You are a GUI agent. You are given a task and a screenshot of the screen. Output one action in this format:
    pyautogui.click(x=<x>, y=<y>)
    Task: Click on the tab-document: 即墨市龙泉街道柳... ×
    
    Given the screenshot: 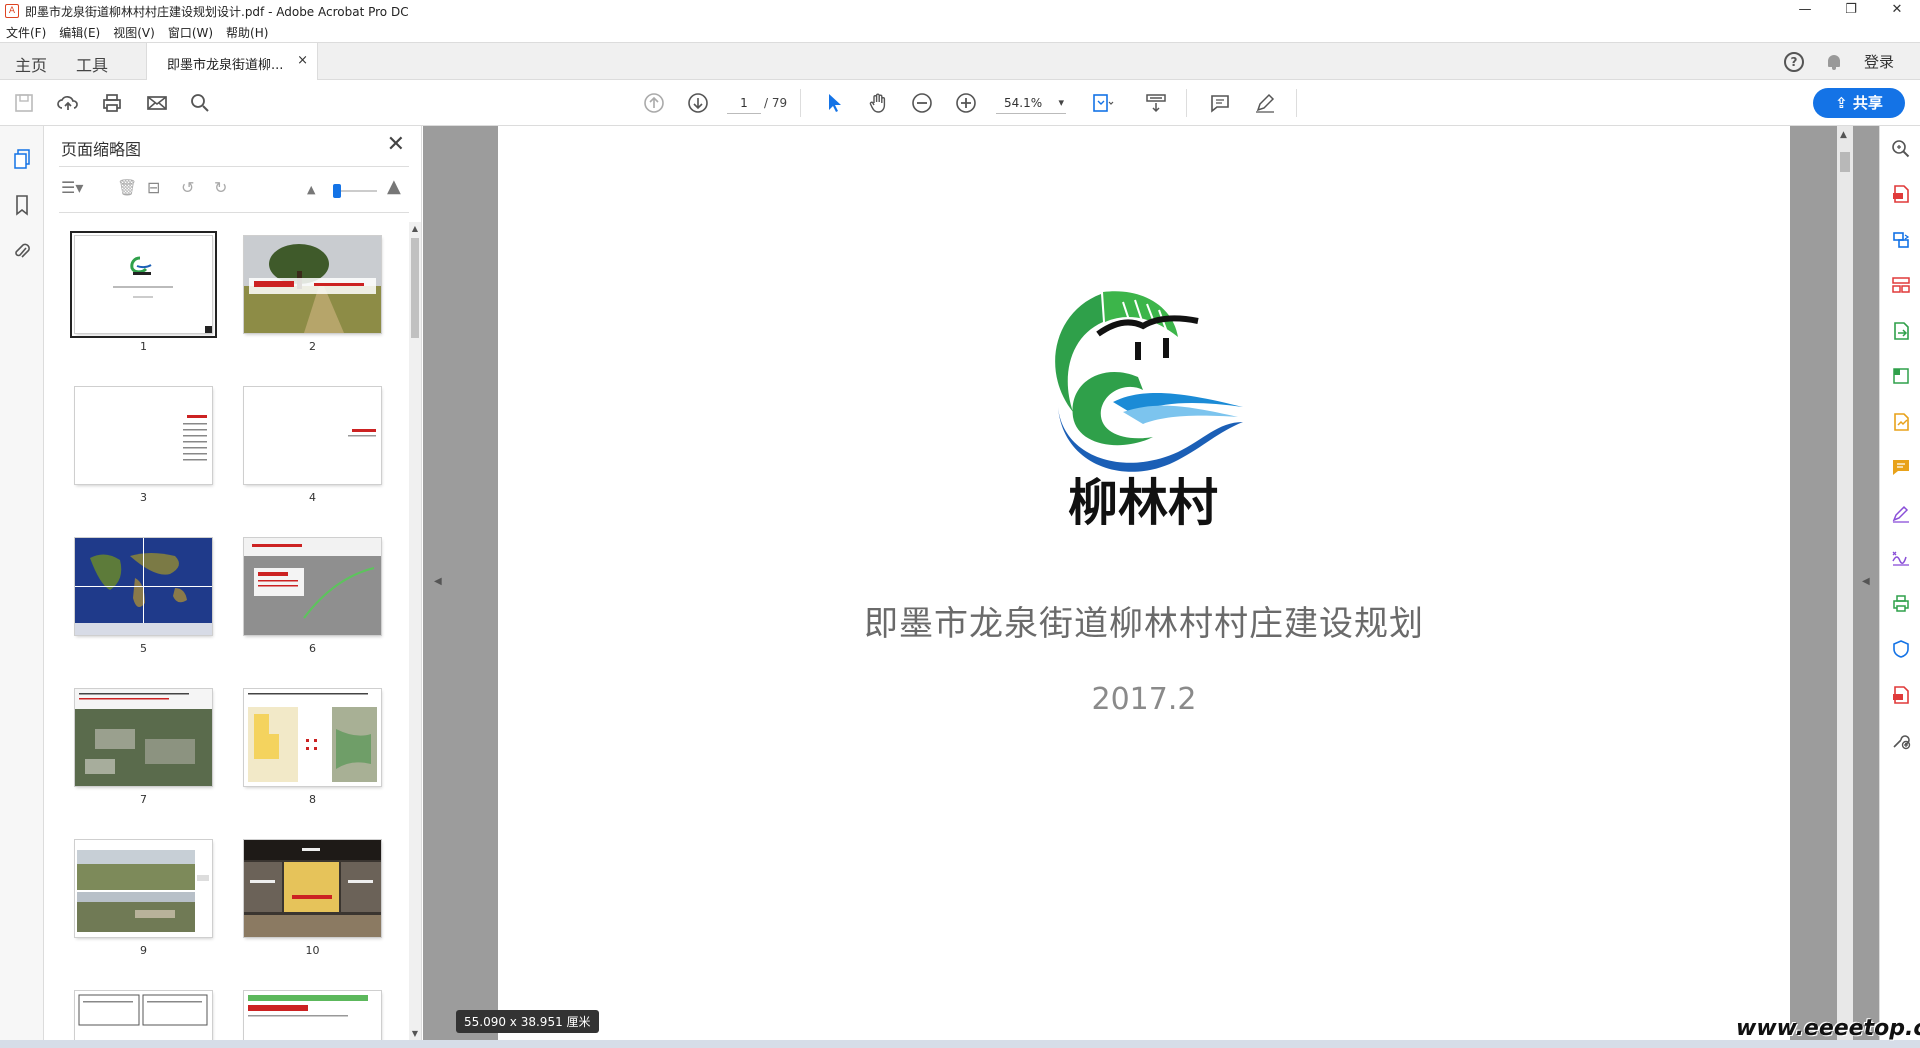 What is the action you would take?
    pyautogui.click(x=232, y=62)
    